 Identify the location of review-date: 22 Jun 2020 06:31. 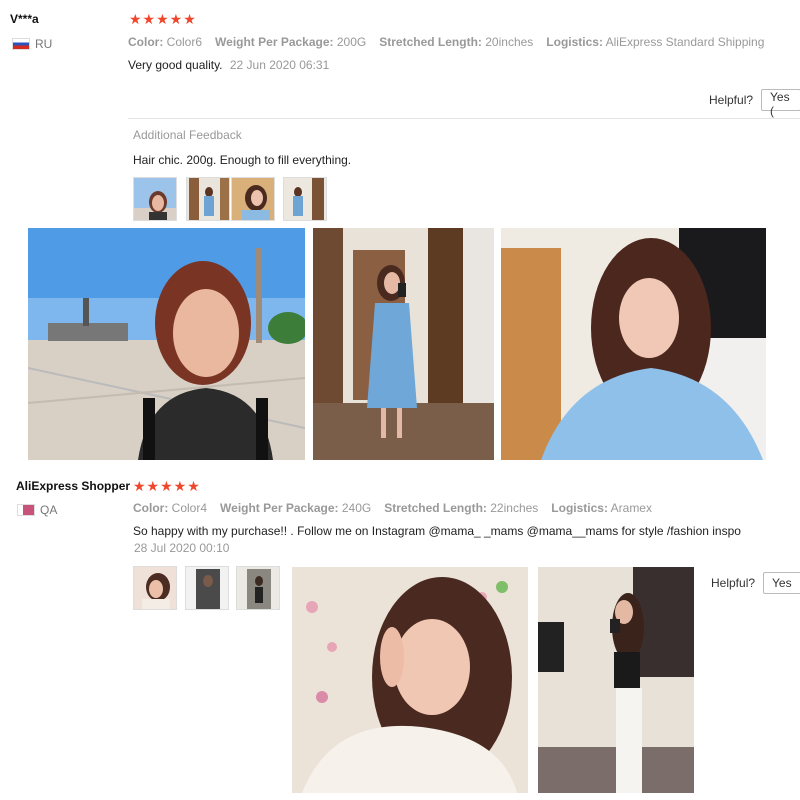
(279, 65).